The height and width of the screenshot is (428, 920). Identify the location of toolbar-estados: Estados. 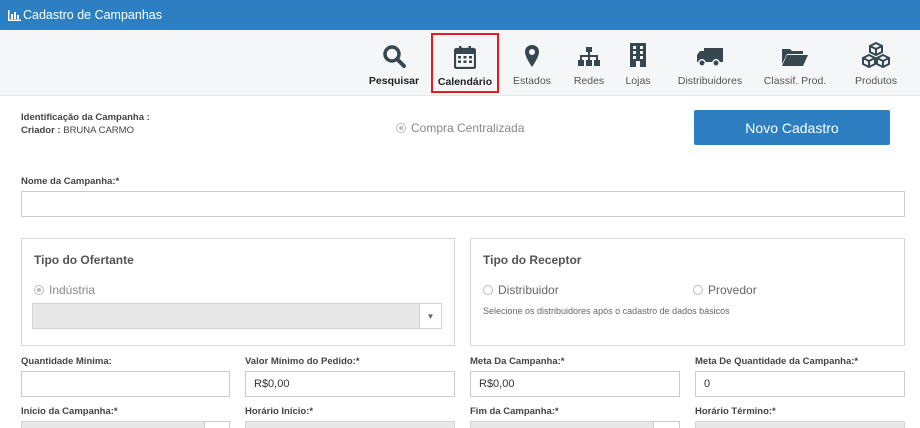
(532, 63).